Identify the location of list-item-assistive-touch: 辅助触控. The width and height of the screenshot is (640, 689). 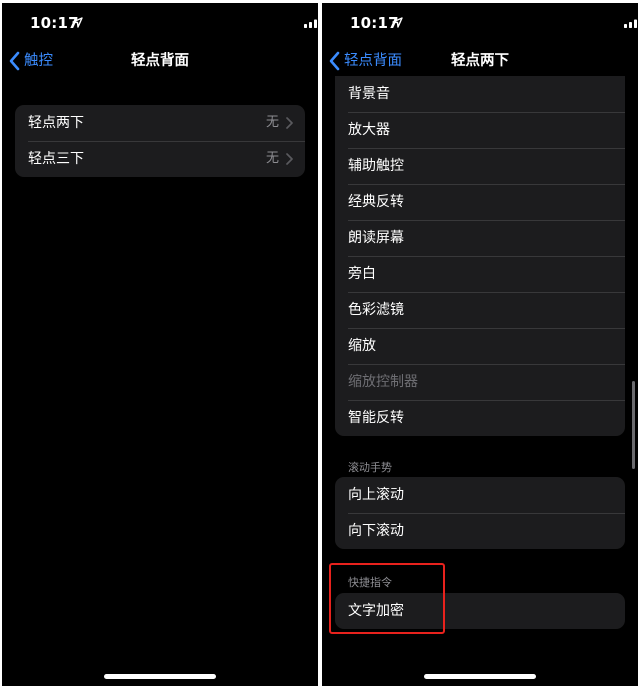
(480, 166).